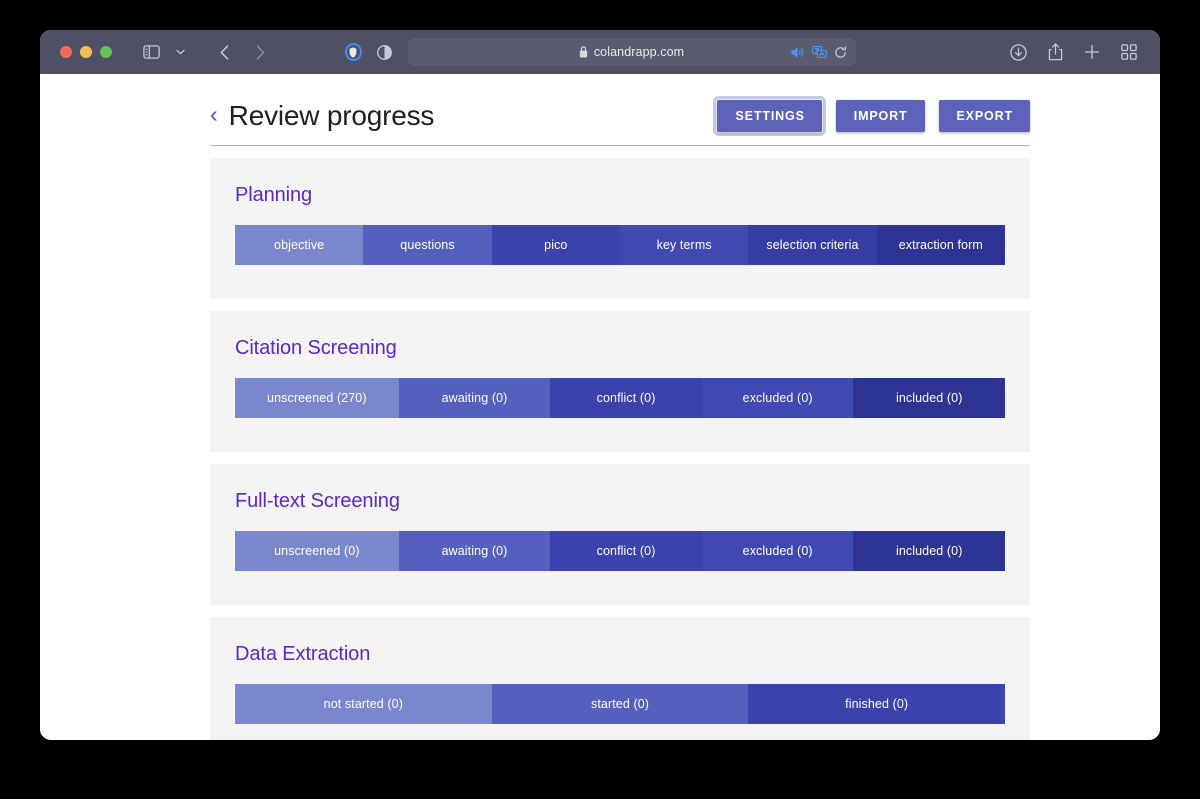 Image resolution: width=1200 pixels, height=799 pixels. What do you see at coordinates (583, 52) in the screenshot?
I see `lock-icon` at bounding box center [583, 52].